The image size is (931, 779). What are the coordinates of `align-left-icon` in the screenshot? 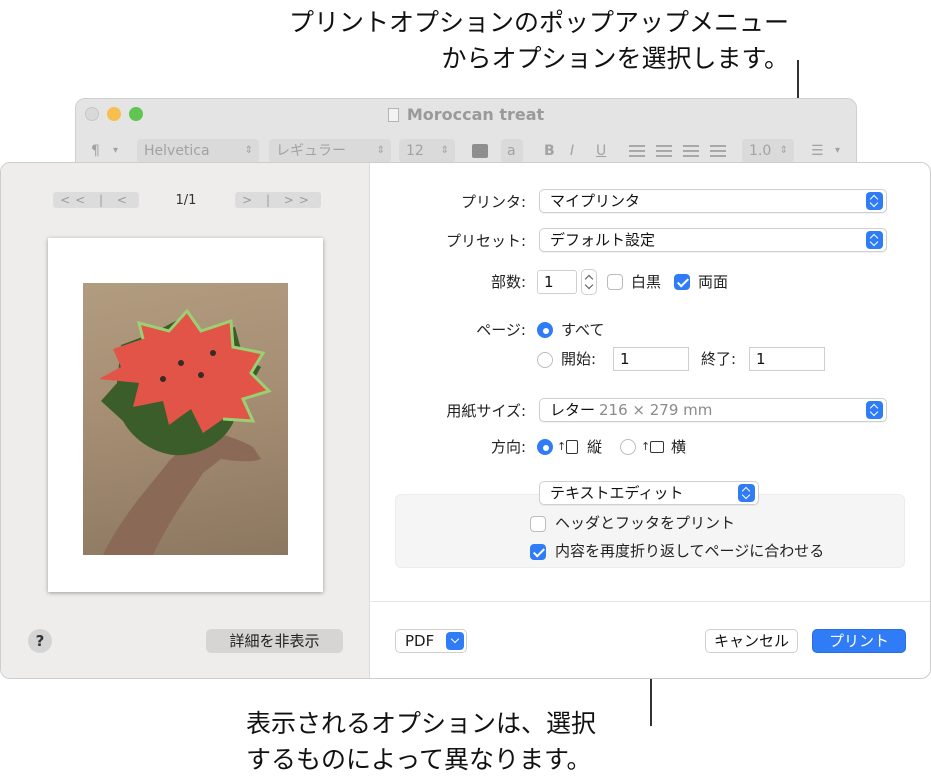 It's located at (637, 151).